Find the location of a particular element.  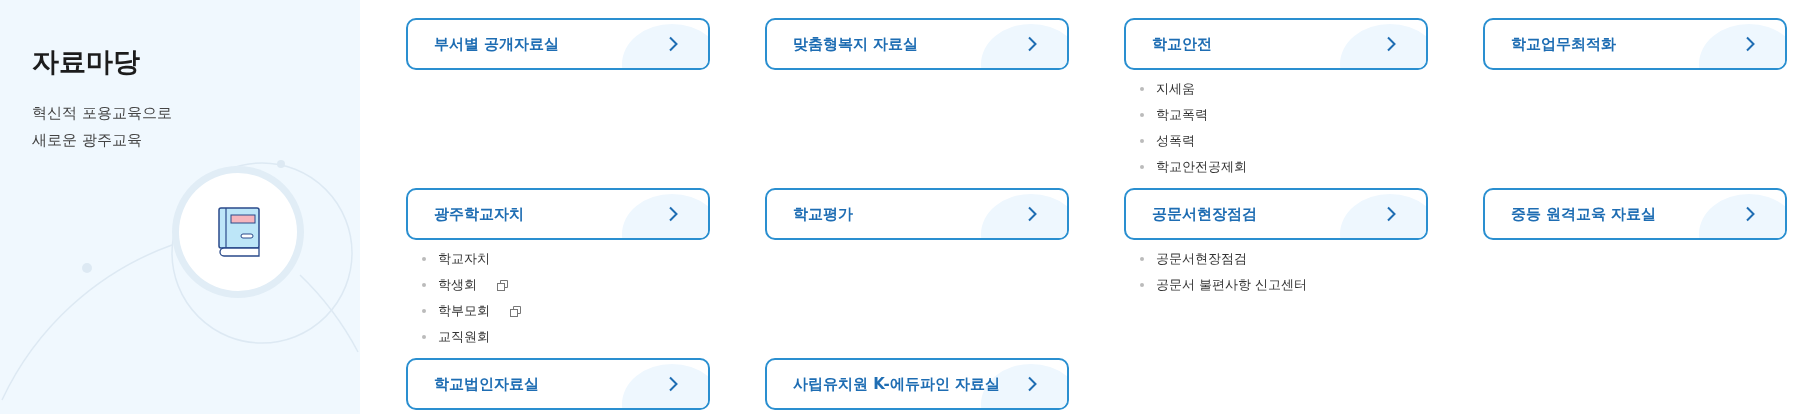

category-button: 사립유치원 K-에듀파인 자료실 is located at coordinates (917, 384).